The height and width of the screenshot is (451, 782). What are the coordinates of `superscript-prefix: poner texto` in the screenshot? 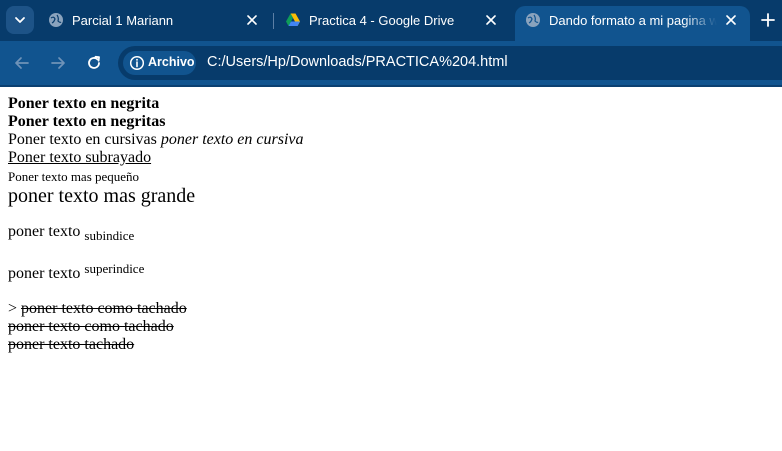 It's located at (44, 273).